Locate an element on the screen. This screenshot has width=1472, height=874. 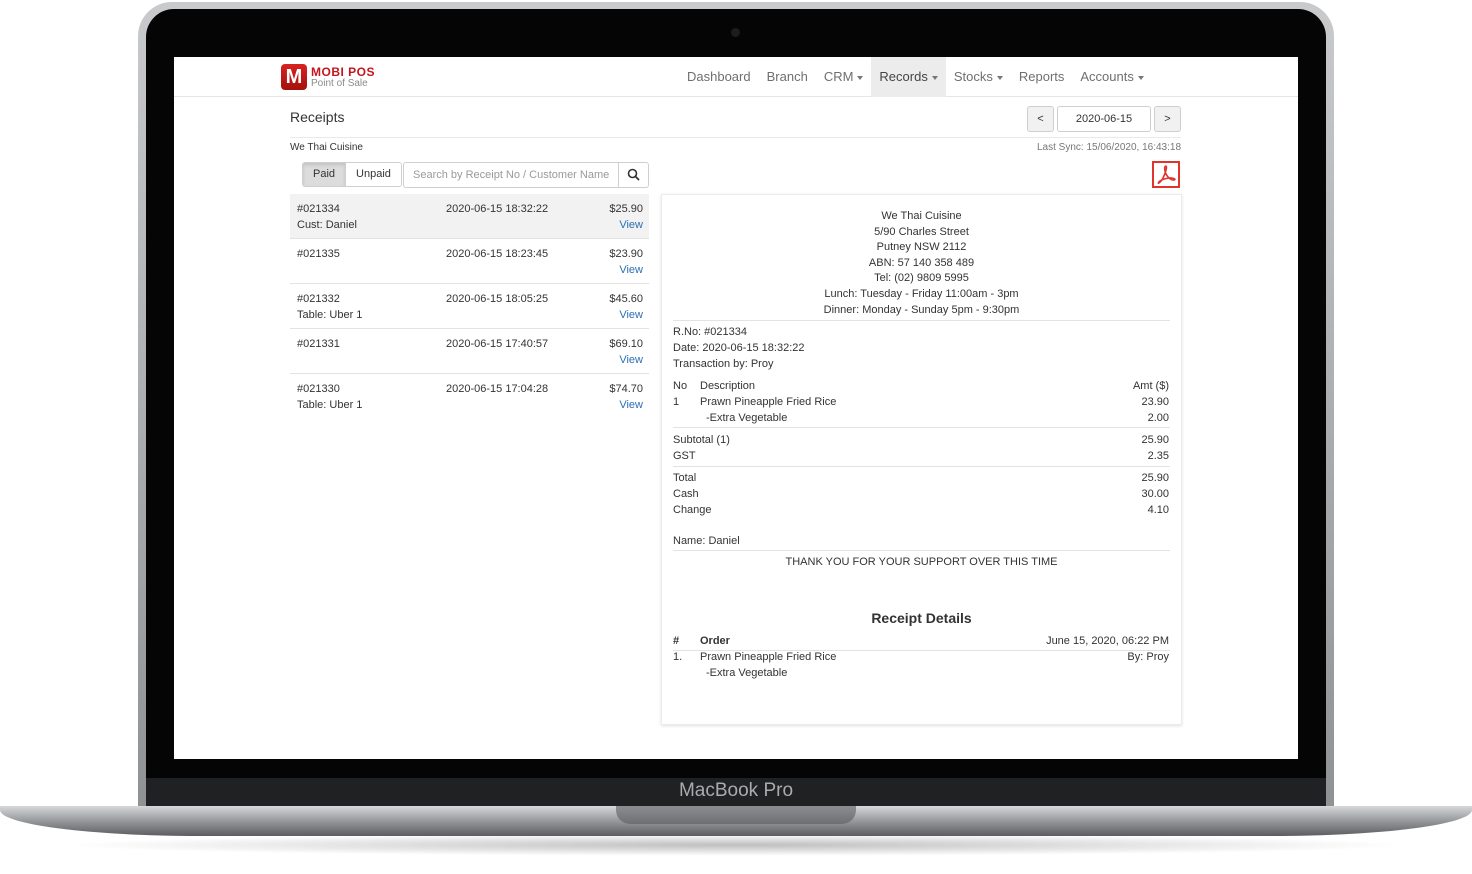
item-number: 1 is located at coordinates (676, 402).